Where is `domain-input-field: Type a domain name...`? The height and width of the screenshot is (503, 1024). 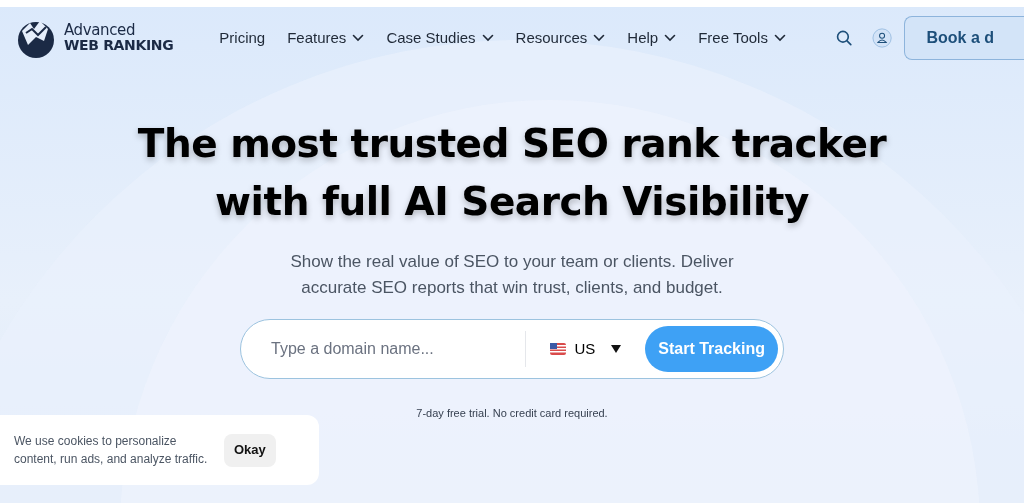
domain-input-field: Type a domain name... is located at coordinates (398, 349).